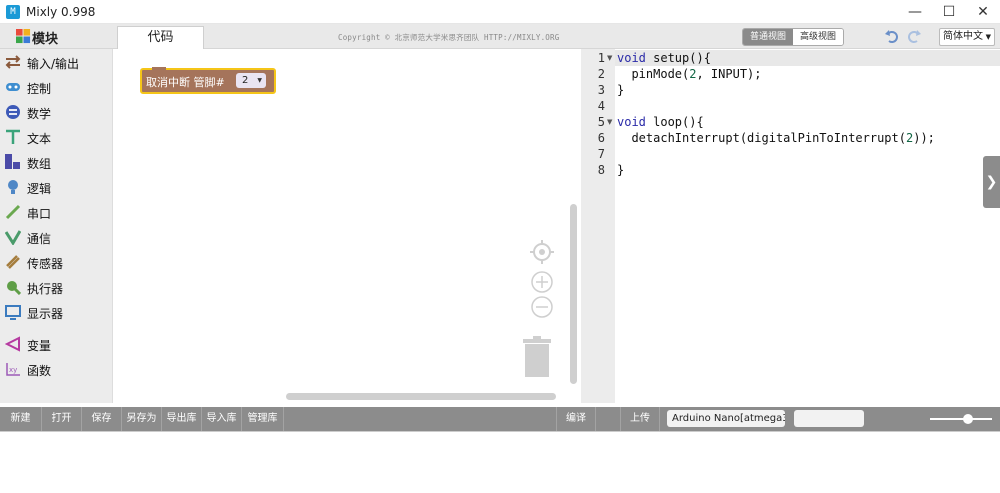 The height and width of the screenshot is (493, 1000). I want to click on zoom-in-icon, so click(542, 282).